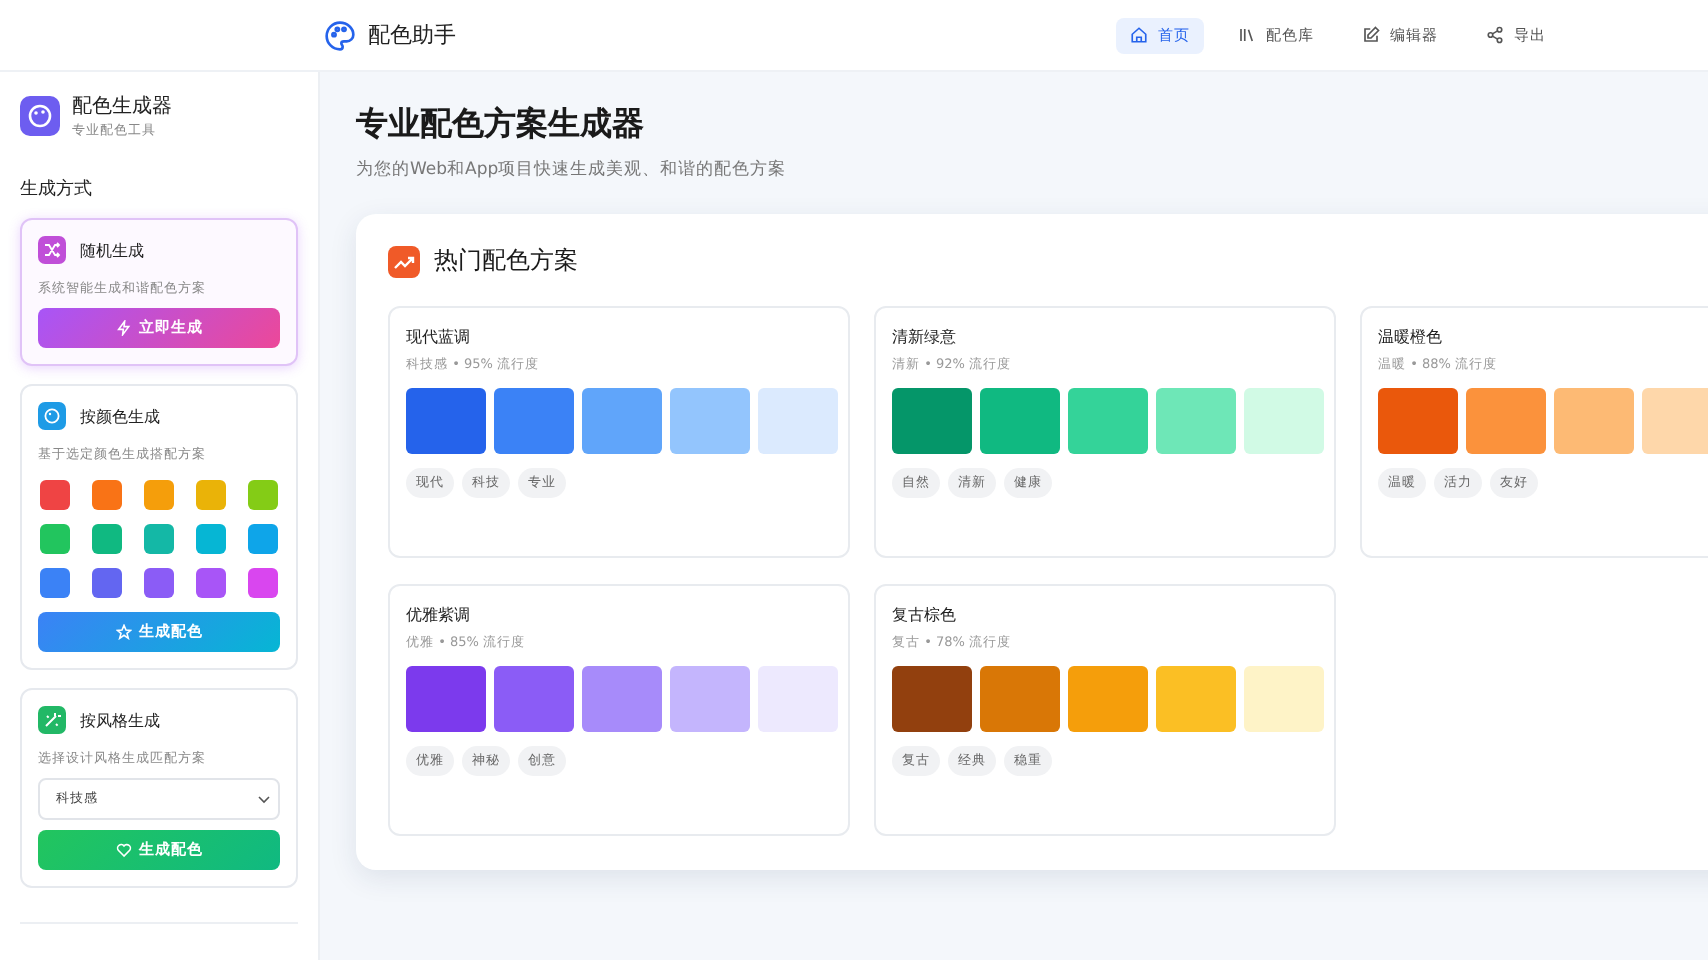 The image size is (1708, 960). I want to click on home-icon, so click(1139, 35).